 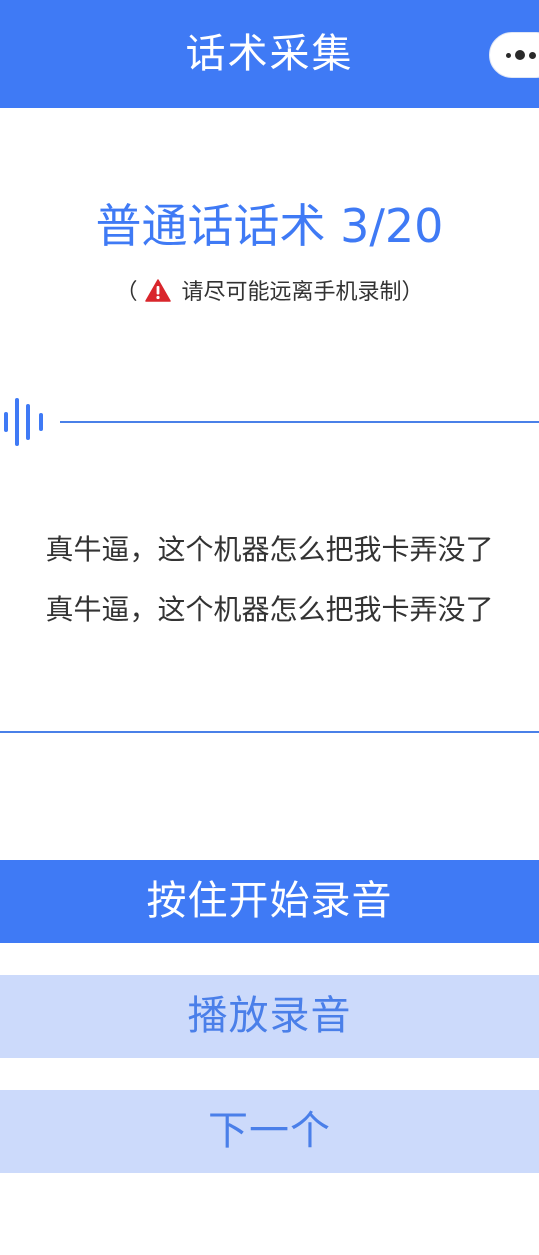 I want to click on next-button: 下一个, so click(x=269, y=1131).